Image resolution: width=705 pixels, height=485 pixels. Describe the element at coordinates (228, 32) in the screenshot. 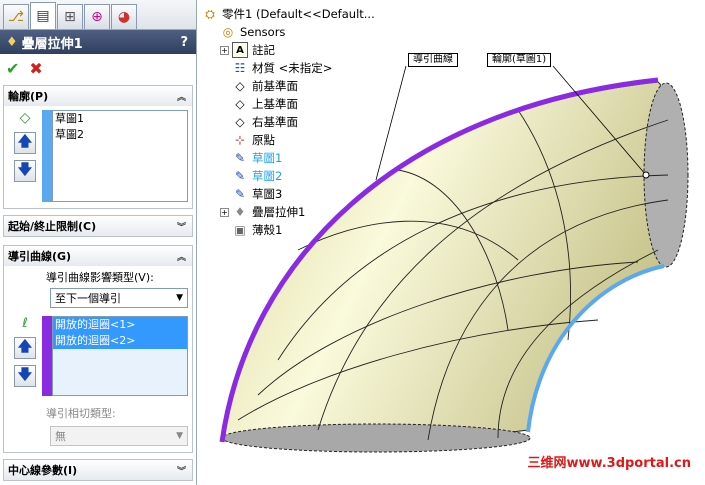

I see `sensor-icon: ◎` at that location.